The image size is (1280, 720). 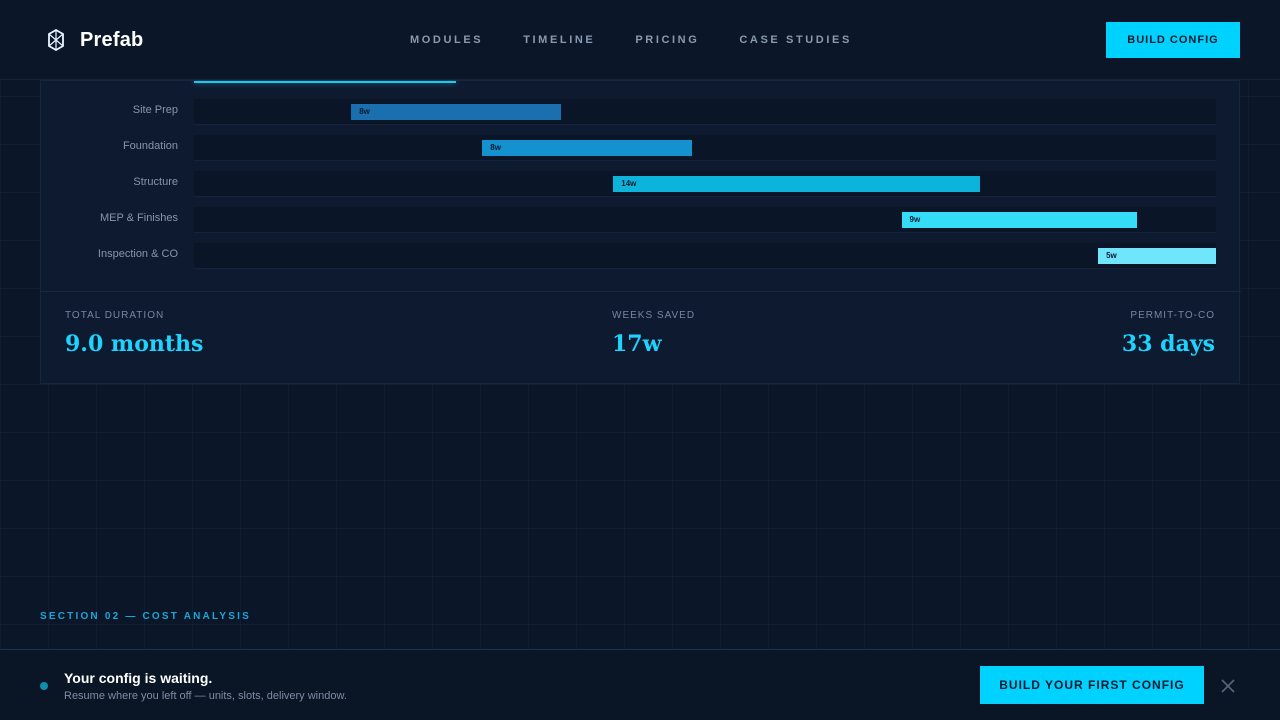 What do you see at coordinates (795, 40) in the screenshot?
I see `nav-item-case-studies: CASE STUDIES` at bounding box center [795, 40].